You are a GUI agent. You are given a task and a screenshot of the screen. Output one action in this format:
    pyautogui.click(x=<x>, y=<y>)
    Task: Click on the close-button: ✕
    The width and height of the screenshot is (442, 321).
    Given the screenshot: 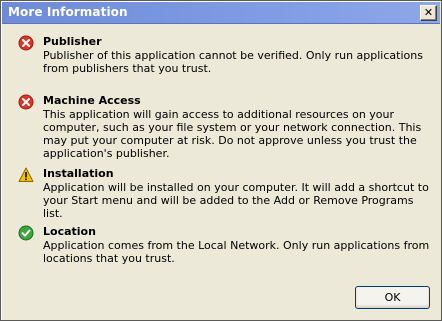 What is the action you would take?
    pyautogui.click(x=428, y=13)
    